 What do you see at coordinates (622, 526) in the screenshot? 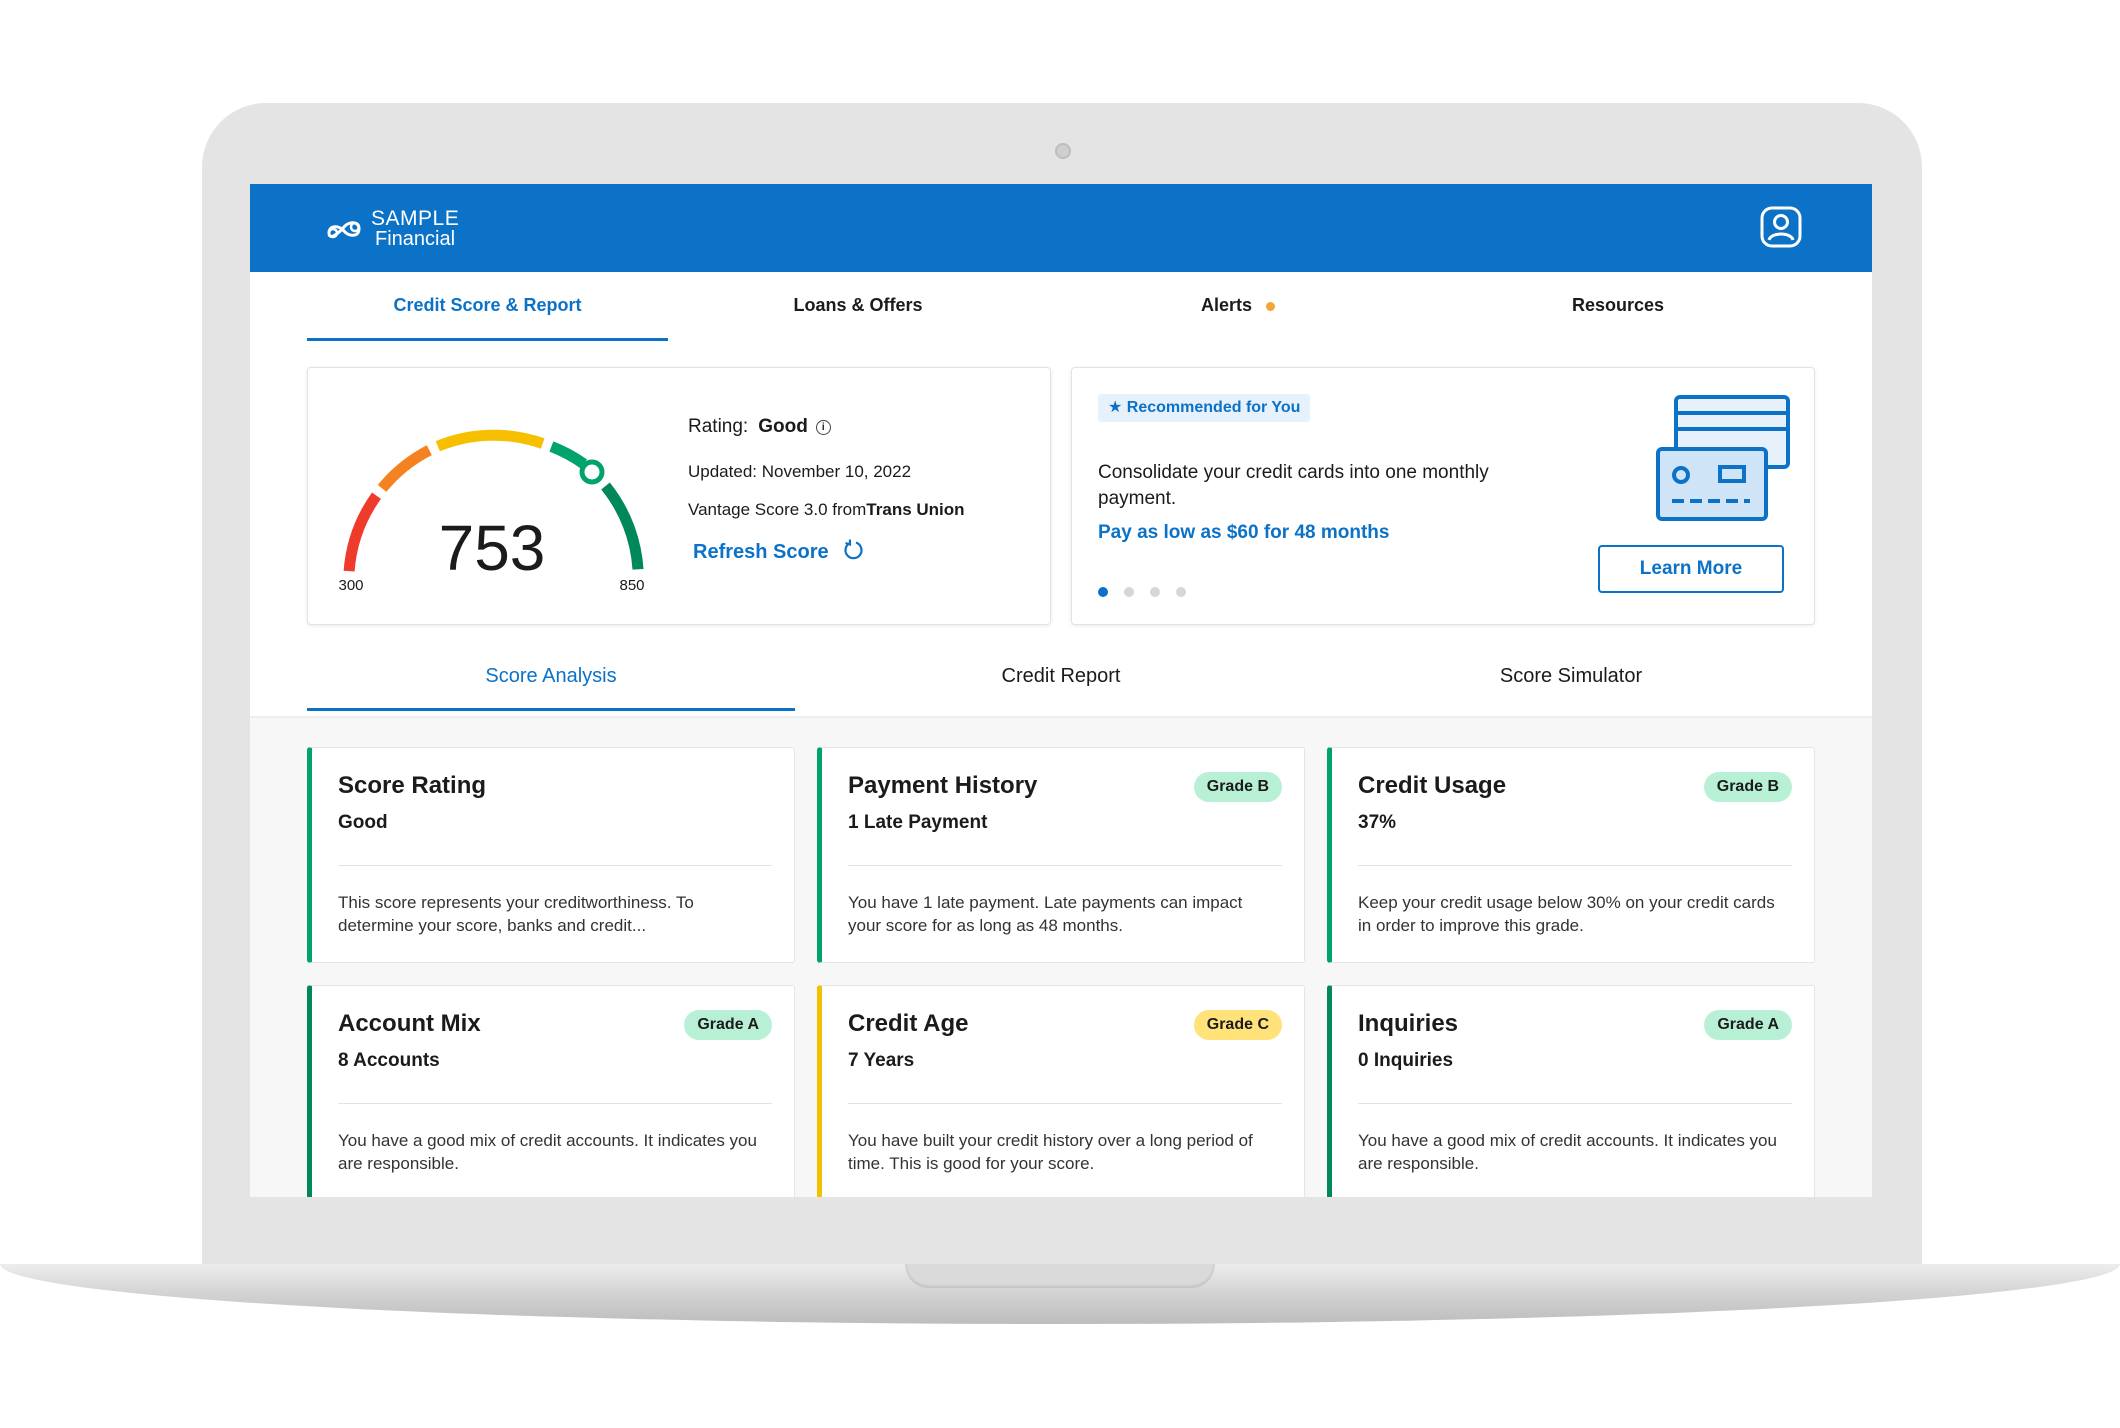
I see `gauge-segment-darkgreen` at bounding box center [622, 526].